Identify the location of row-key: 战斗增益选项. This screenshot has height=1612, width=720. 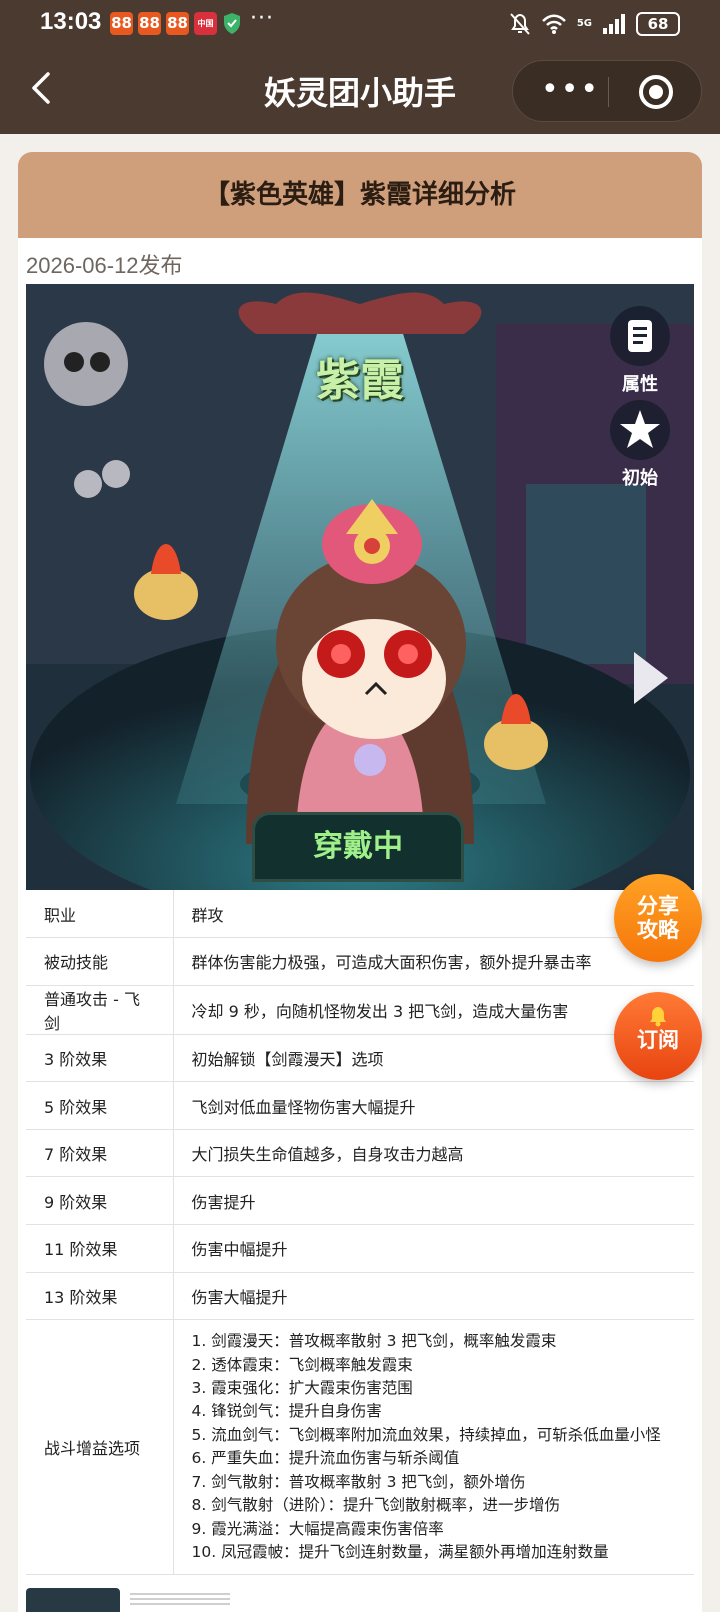
(100, 1447).